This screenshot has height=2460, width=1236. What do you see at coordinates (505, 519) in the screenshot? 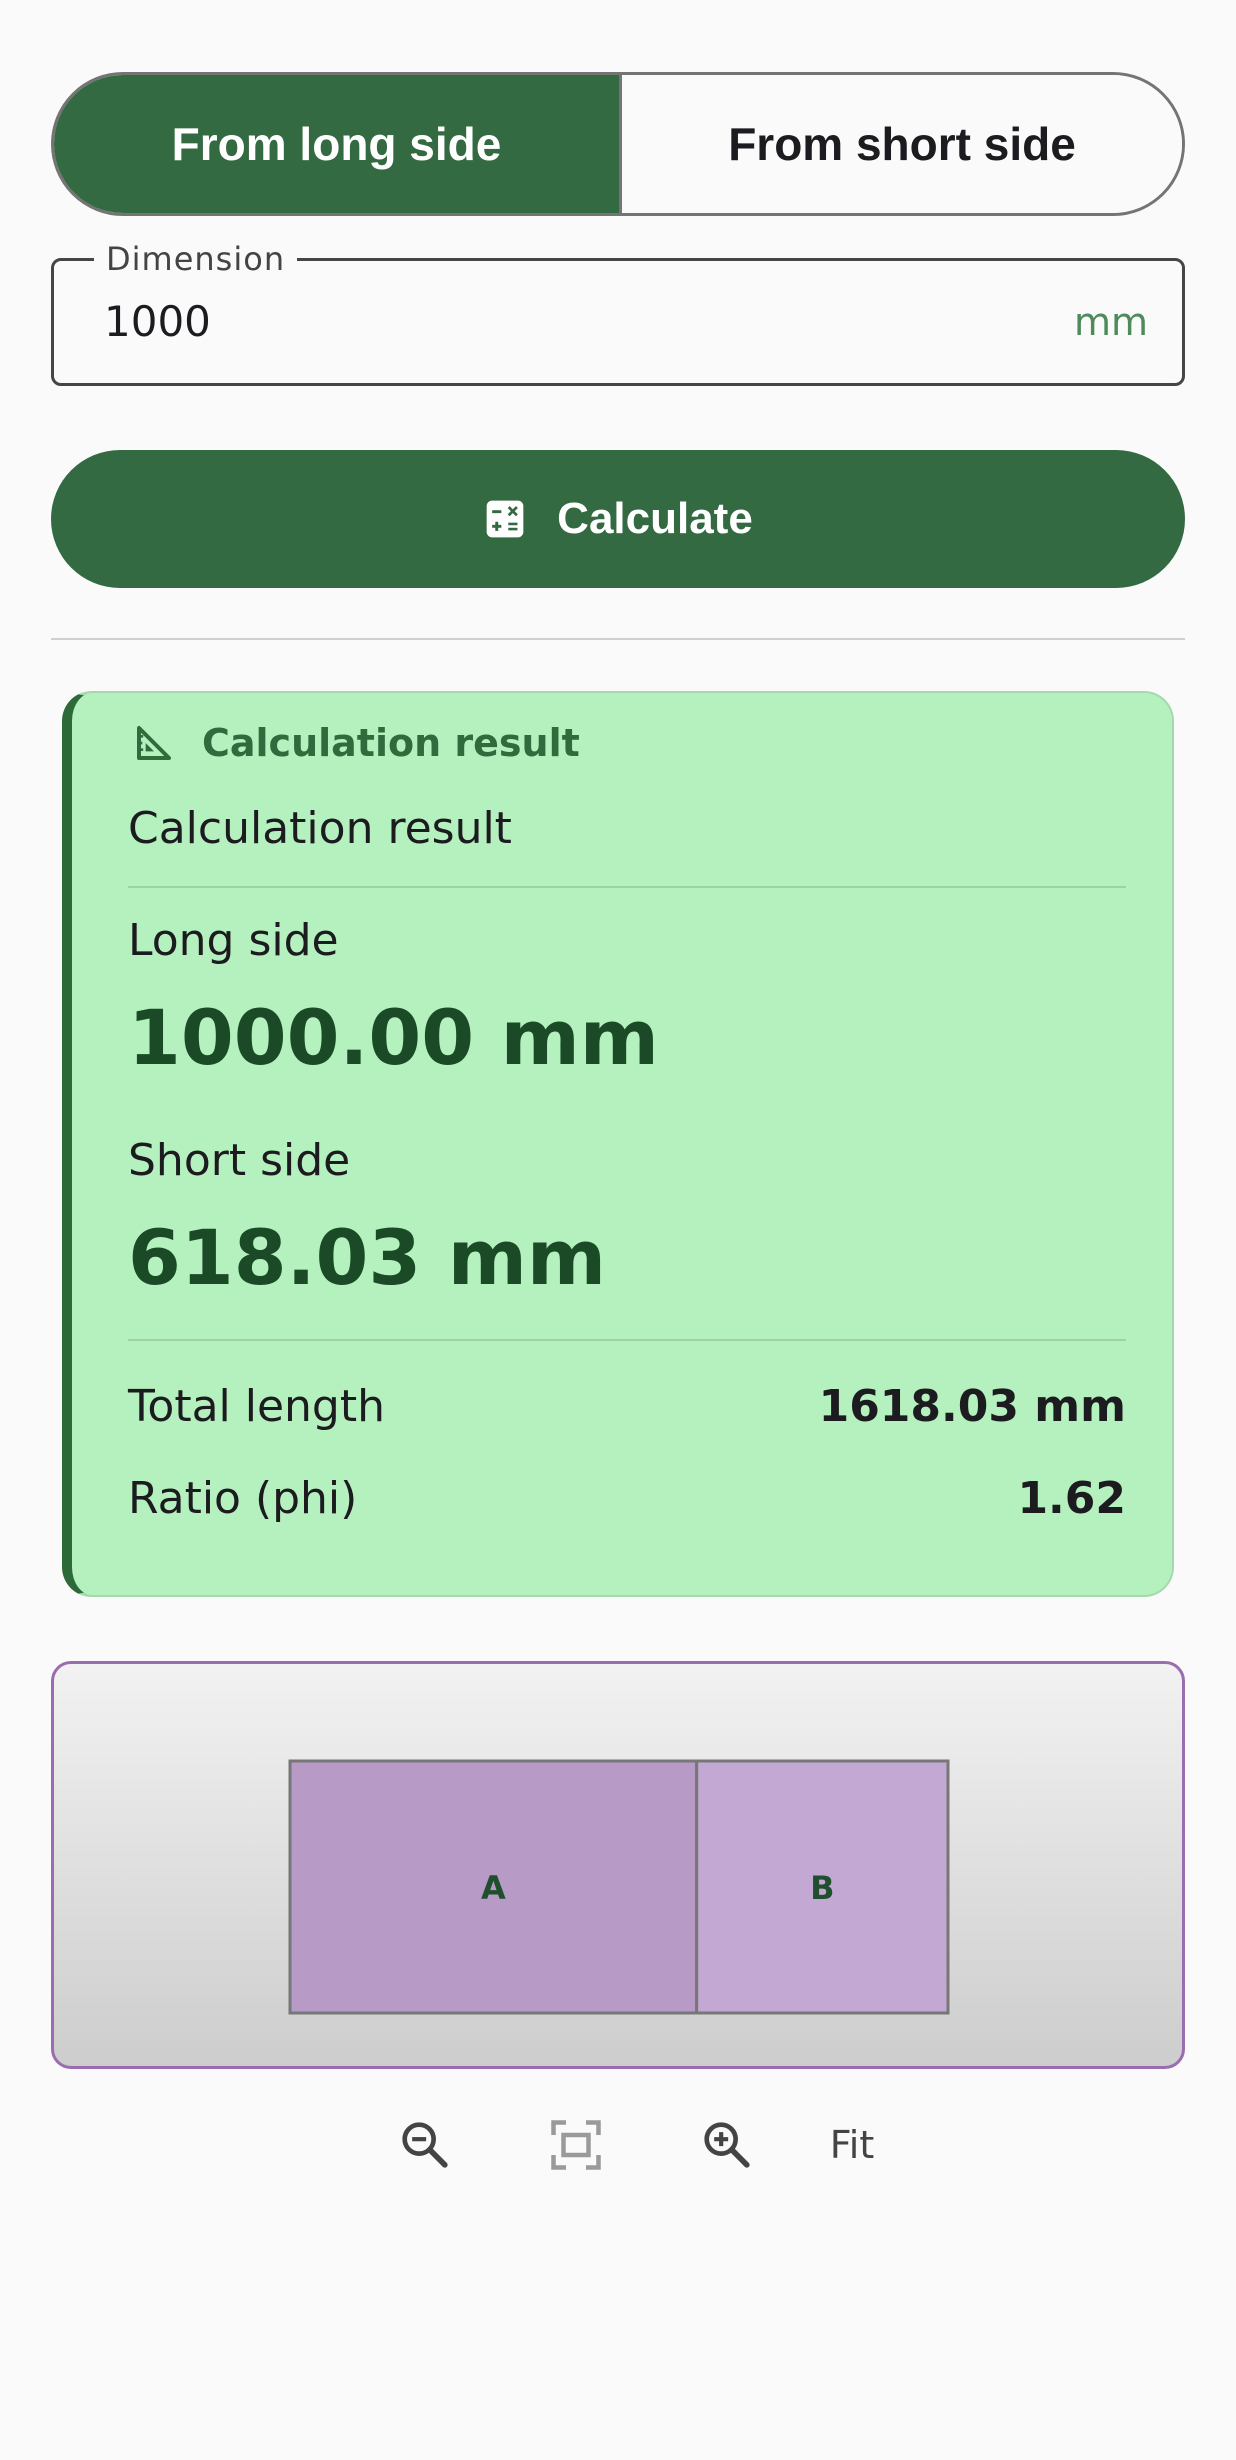
I see `calculator-icon` at bounding box center [505, 519].